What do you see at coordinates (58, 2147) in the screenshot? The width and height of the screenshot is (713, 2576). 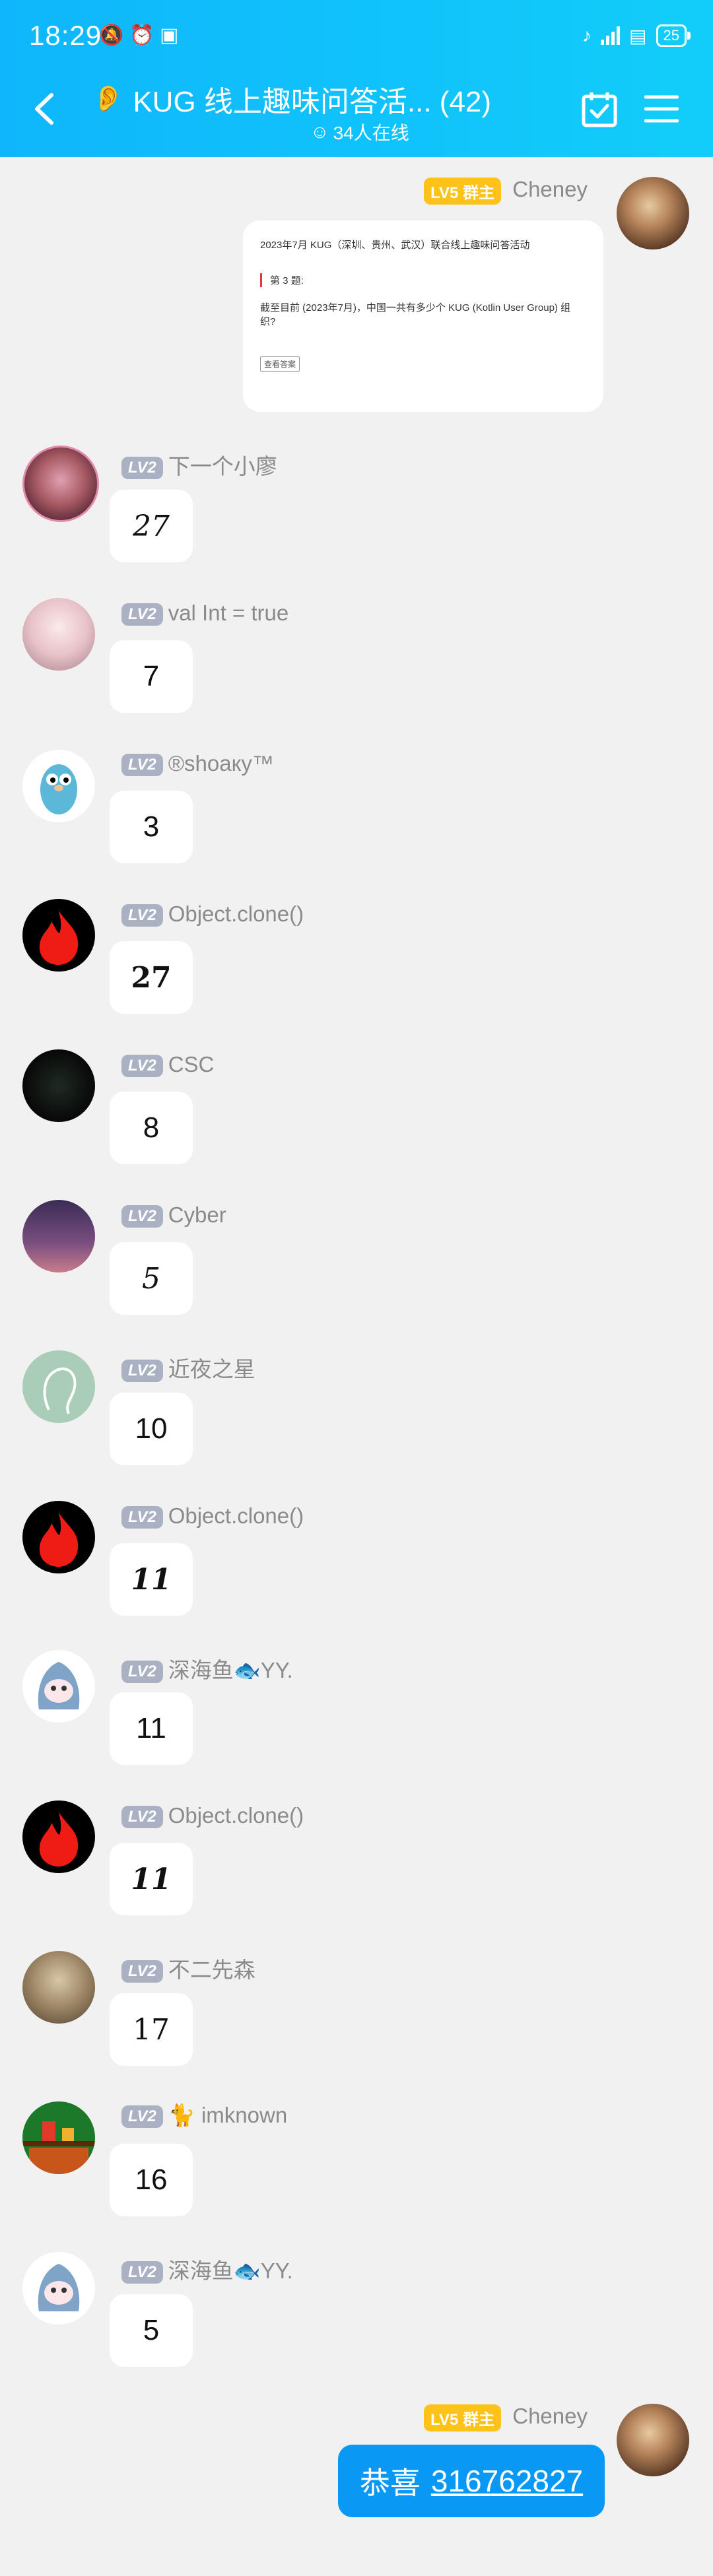 I see `pixel-art-icon` at bounding box center [58, 2147].